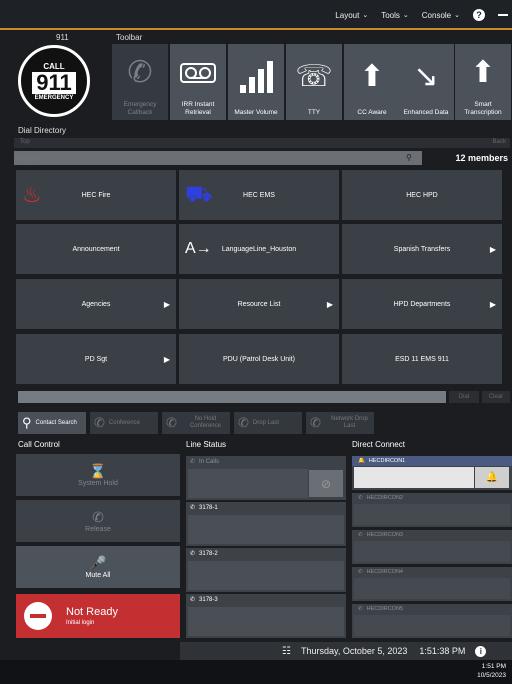 The image size is (512, 684). I want to click on direct-connect-item-3: ✆ HECDIRCON3, so click(432, 547).